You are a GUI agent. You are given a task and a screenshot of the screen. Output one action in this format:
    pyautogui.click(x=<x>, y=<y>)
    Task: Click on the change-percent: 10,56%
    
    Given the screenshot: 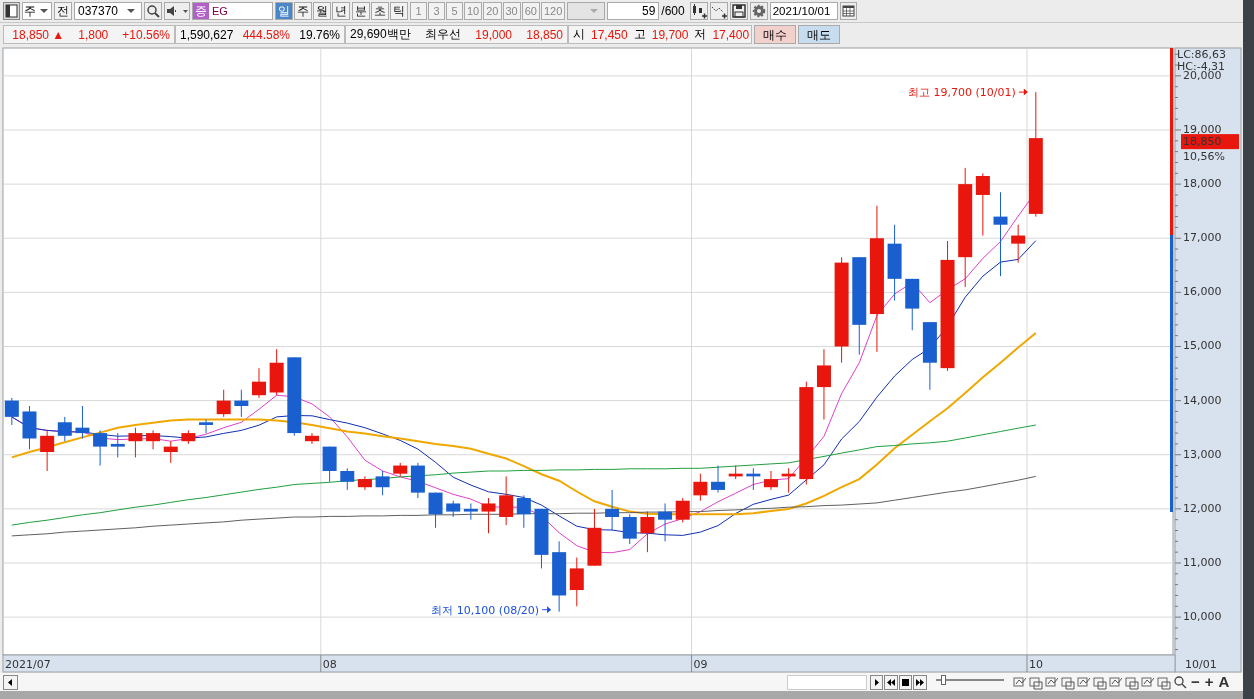 What is the action you would take?
    pyautogui.click(x=1204, y=157)
    